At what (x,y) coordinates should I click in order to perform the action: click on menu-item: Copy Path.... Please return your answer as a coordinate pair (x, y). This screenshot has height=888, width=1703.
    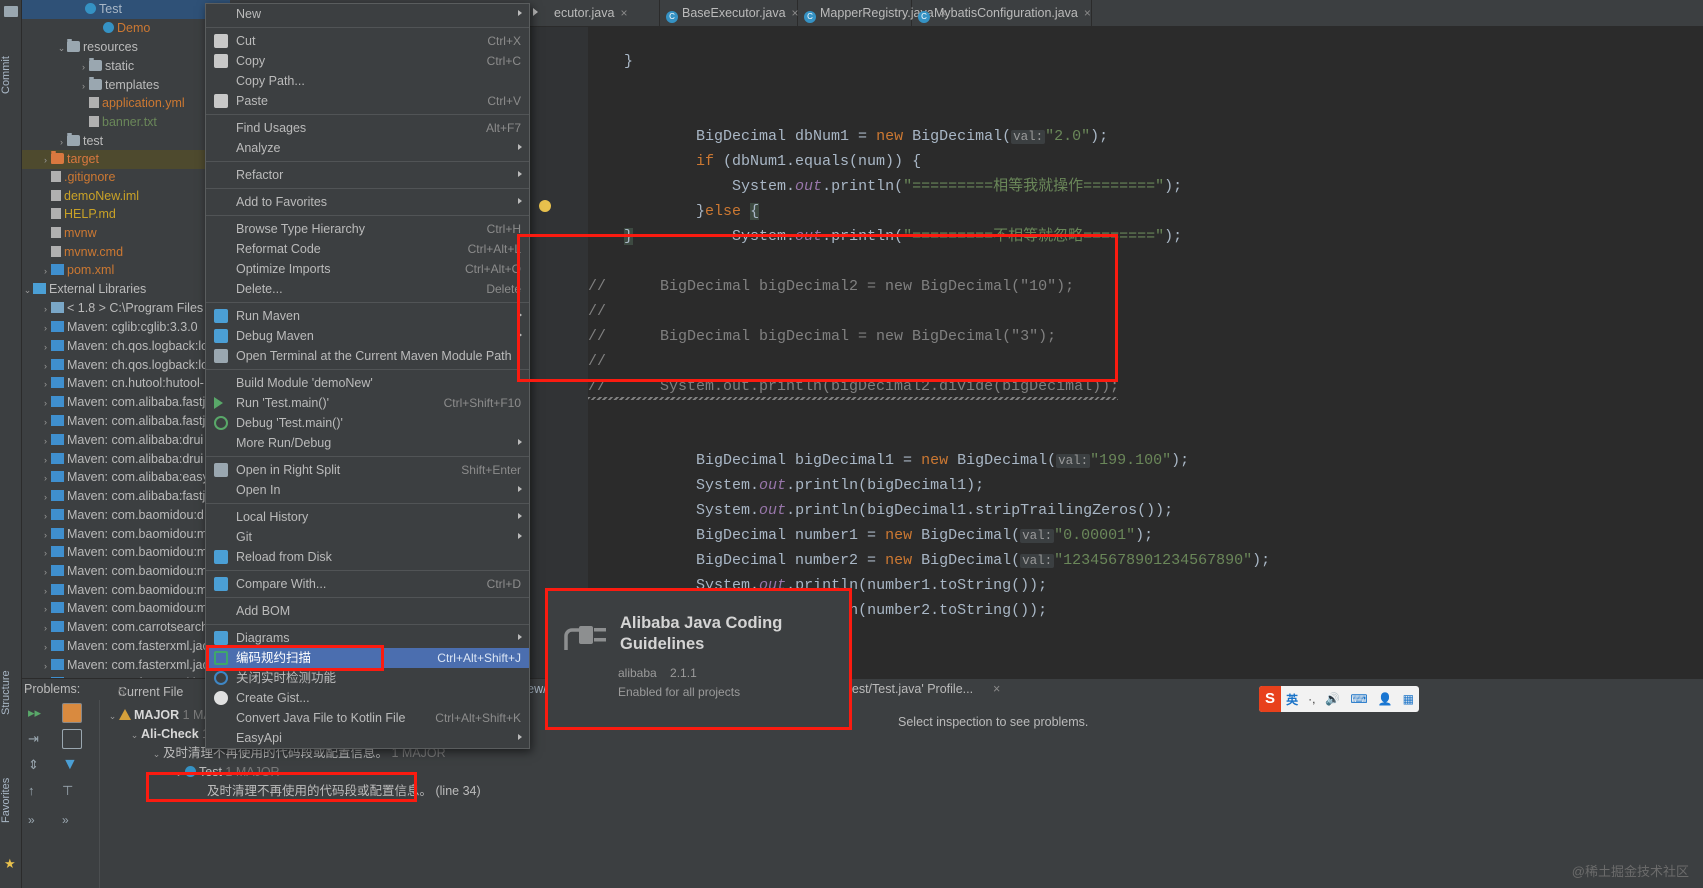
    Looking at the image, I should click on (367, 81).